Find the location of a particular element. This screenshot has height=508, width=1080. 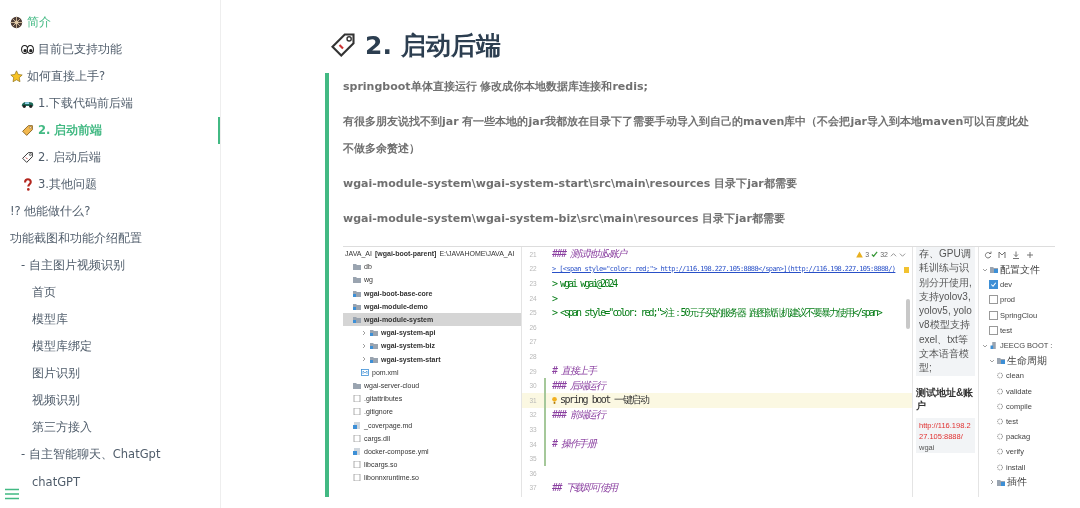

code-line: ### 测试地址&账户 is located at coordinates (589, 254).